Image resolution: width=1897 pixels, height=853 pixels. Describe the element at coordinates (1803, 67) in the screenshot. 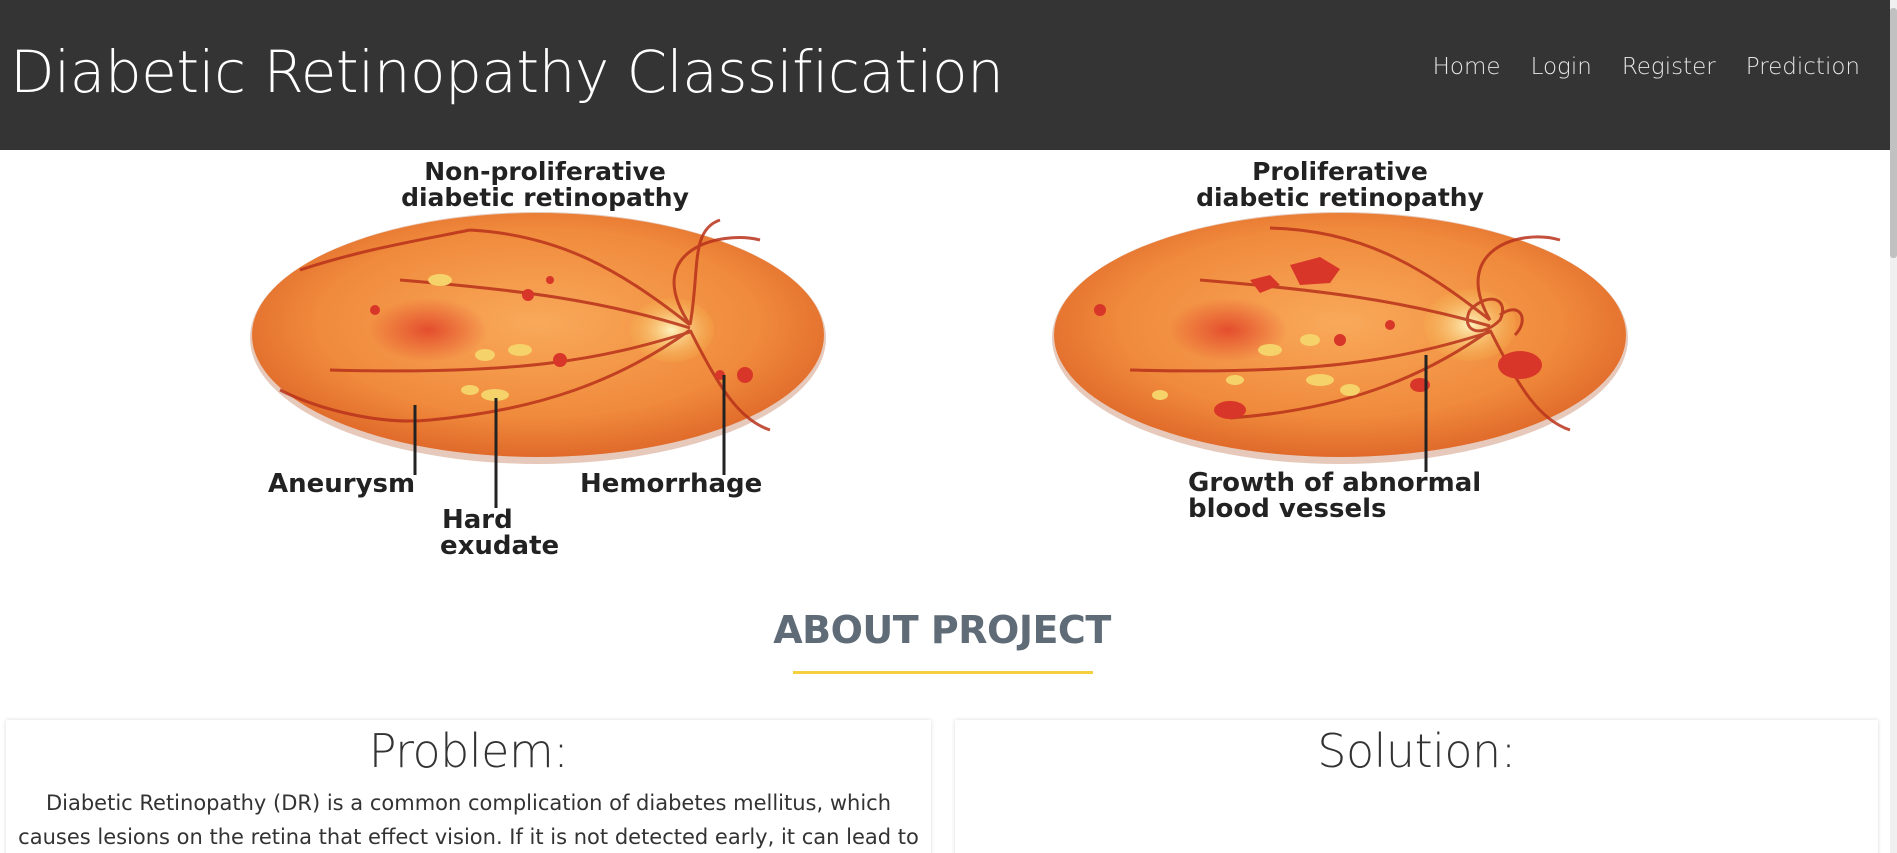

I see `nav-prediction: Prediction` at that location.